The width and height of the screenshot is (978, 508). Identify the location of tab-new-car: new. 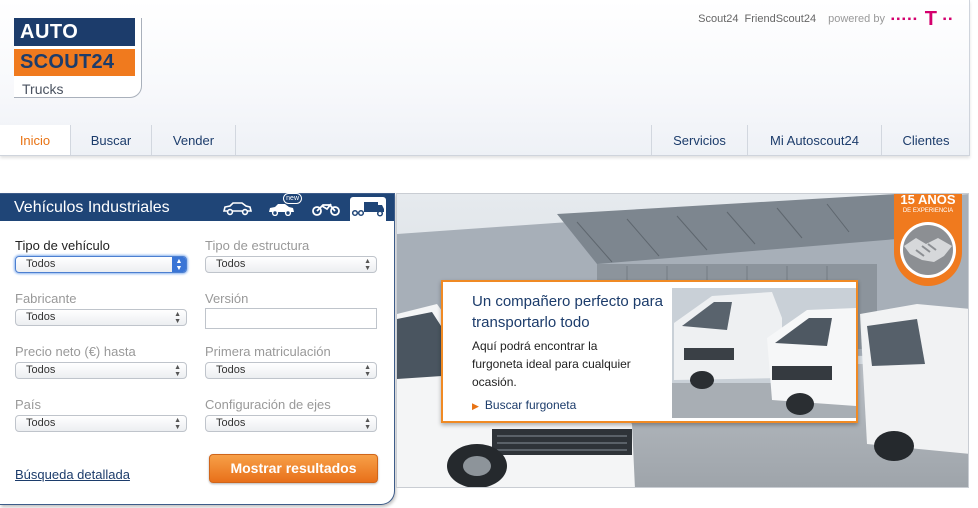
(283, 206).